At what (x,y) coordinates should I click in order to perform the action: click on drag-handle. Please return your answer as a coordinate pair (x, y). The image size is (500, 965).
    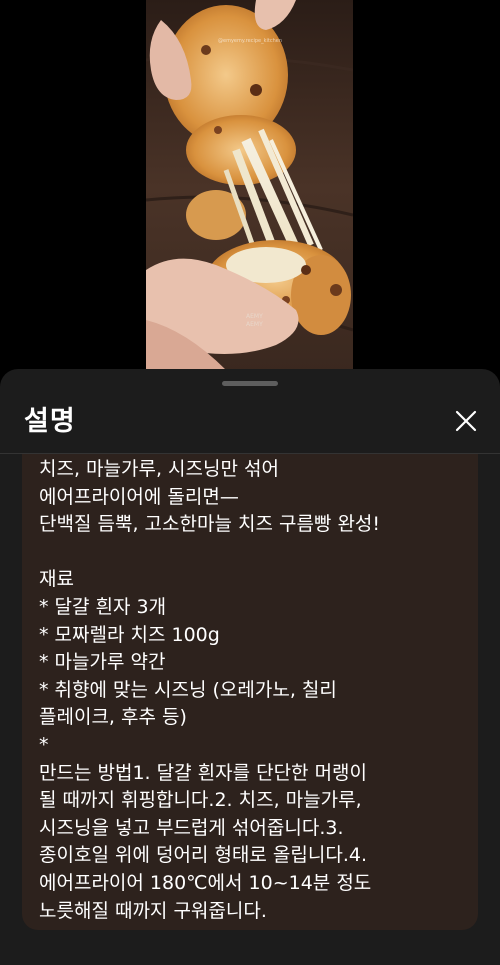
    Looking at the image, I should click on (250, 383).